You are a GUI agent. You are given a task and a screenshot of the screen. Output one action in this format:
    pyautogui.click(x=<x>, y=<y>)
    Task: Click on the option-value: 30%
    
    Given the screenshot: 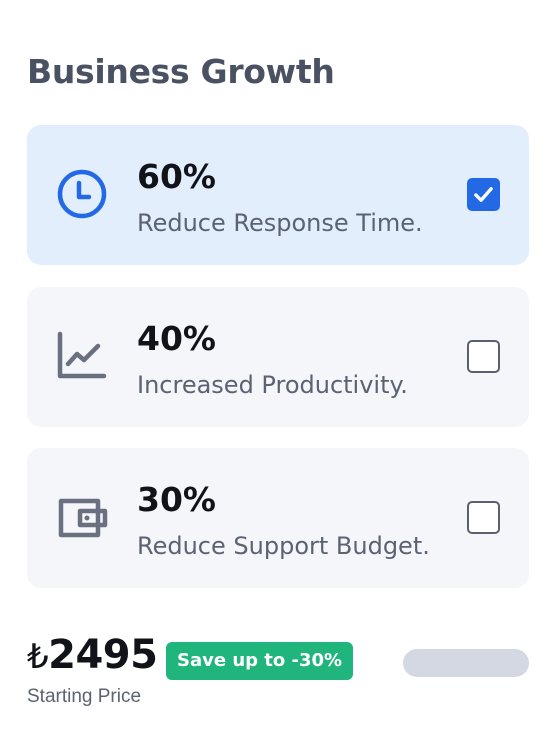 What is the action you would take?
    pyautogui.click(x=176, y=499)
    